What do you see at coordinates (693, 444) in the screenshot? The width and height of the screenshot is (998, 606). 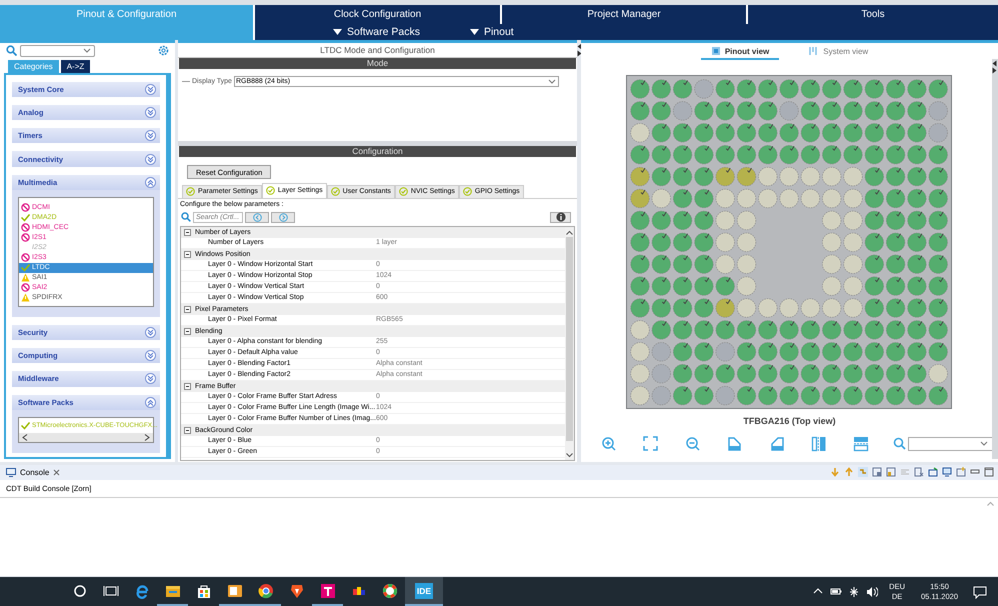 I see `zoom-out-icon` at bounding box center [693, 444].